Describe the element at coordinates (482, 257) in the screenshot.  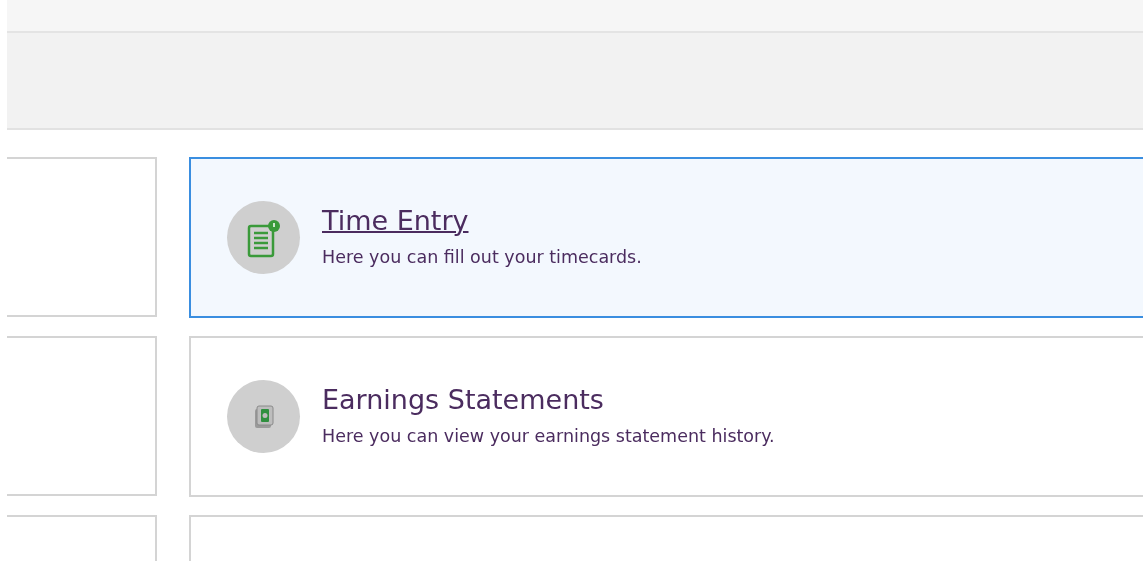
I see `tile-description: Here you can fill out your timecards.` at that location.